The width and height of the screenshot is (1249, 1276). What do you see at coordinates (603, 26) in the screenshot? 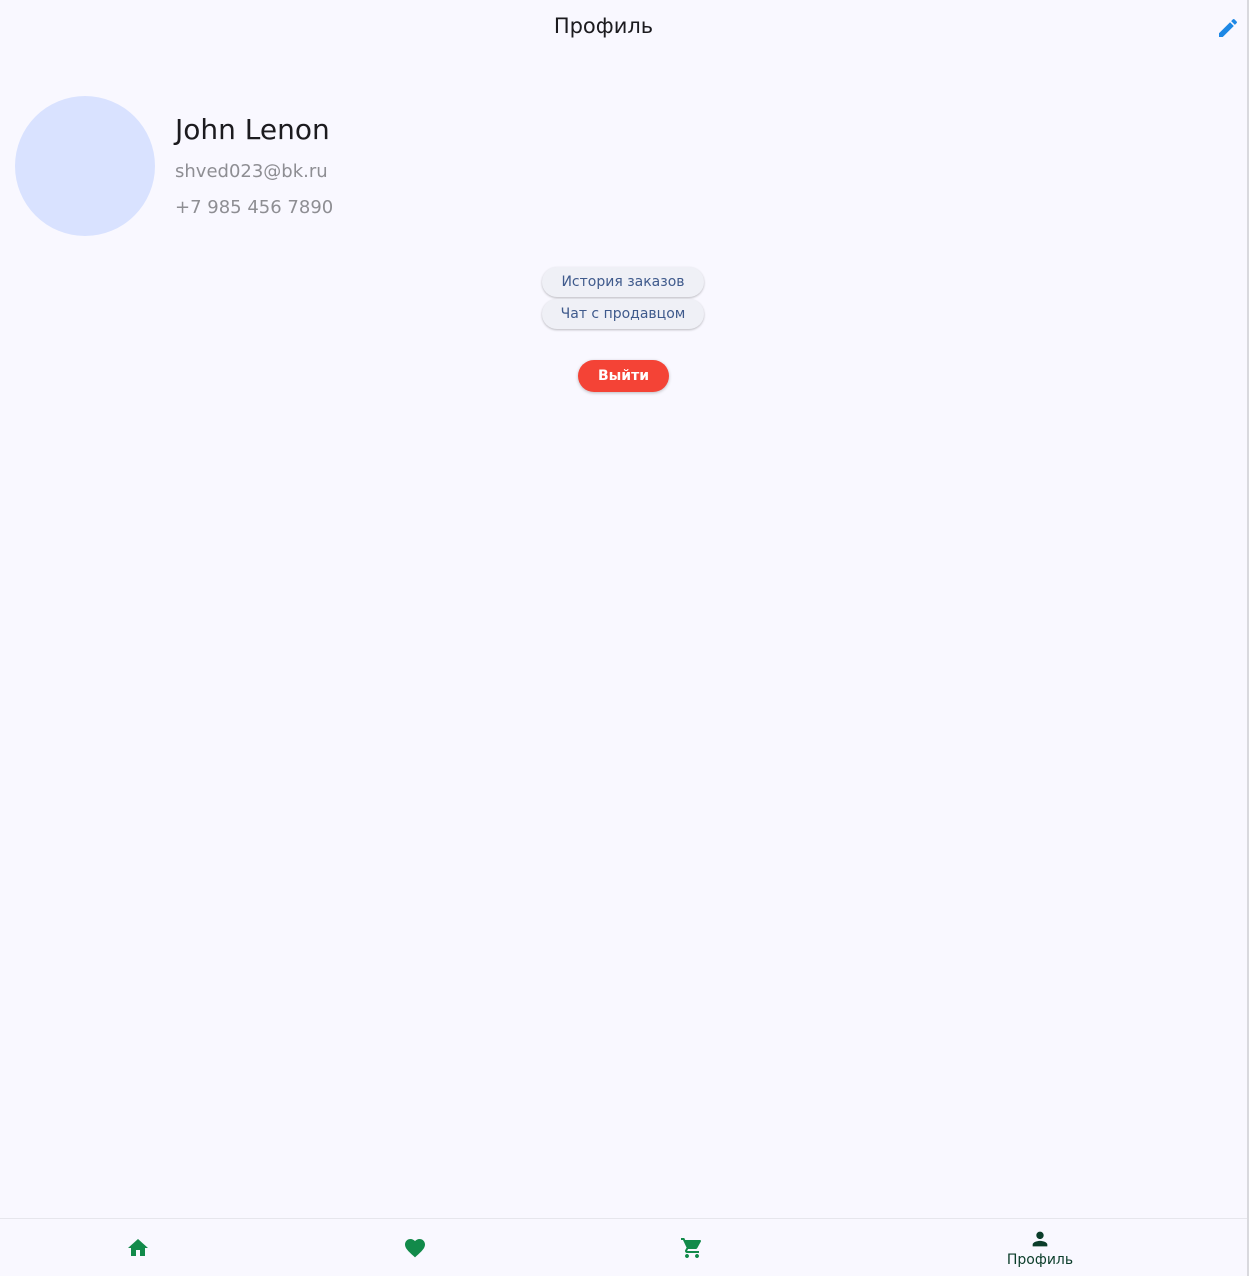
I see `page-title: Профиль` at bounding box center [603, 26].